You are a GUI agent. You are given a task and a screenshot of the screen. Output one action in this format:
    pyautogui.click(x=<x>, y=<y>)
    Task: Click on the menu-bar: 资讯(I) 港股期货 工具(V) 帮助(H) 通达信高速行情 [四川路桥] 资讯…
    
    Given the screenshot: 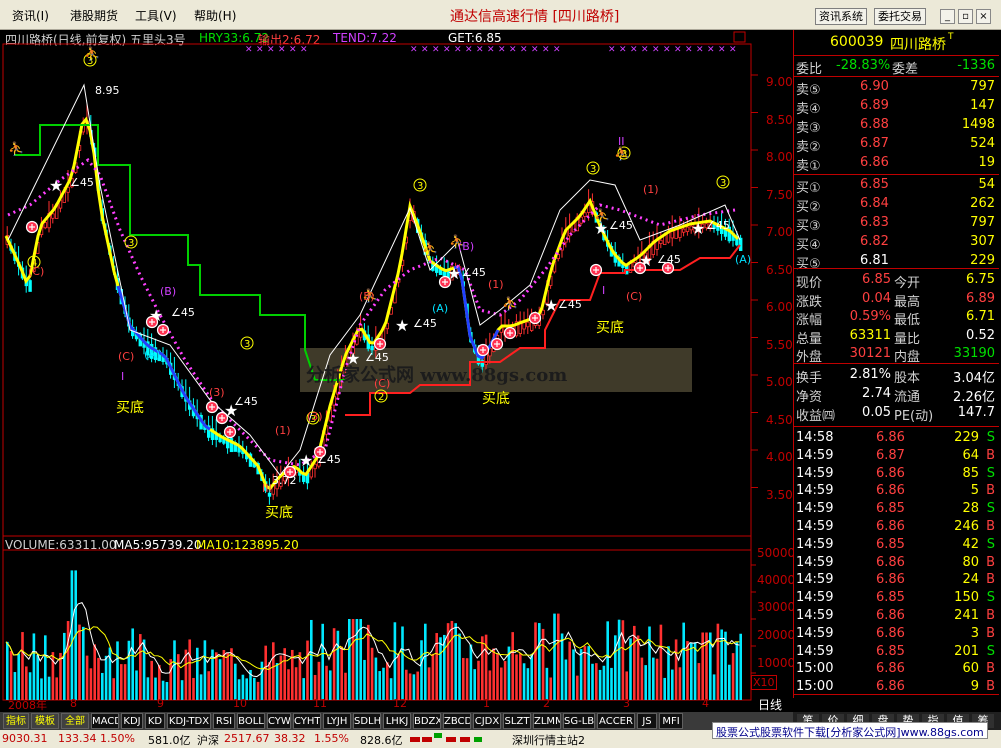 What is the action you would take?
    pyautogui.click(x=500, y=15)
    